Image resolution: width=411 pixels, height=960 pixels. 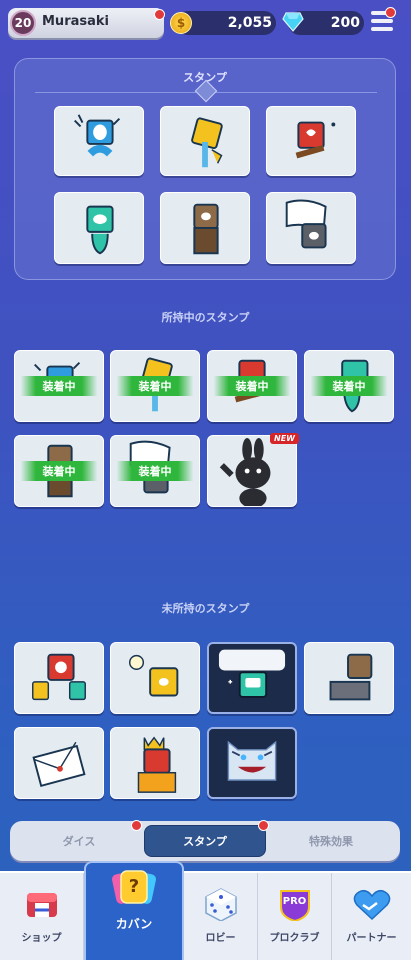 I want to click on blue-dice-surprised-sticker-icon, so click(x=97, y=135).